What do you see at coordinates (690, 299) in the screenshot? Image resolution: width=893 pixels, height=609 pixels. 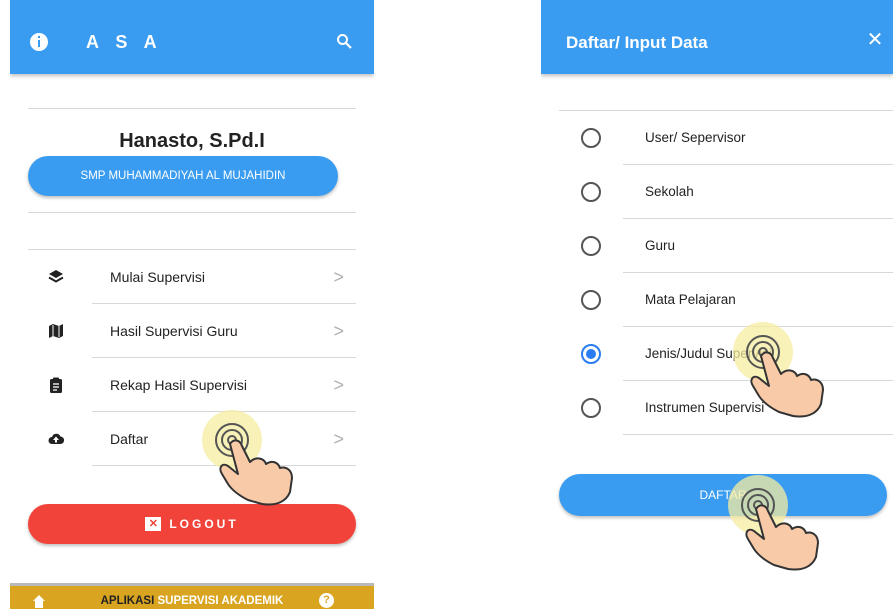 I see `option-label: Mata Pelajaran` at bounding box center [690, 299].